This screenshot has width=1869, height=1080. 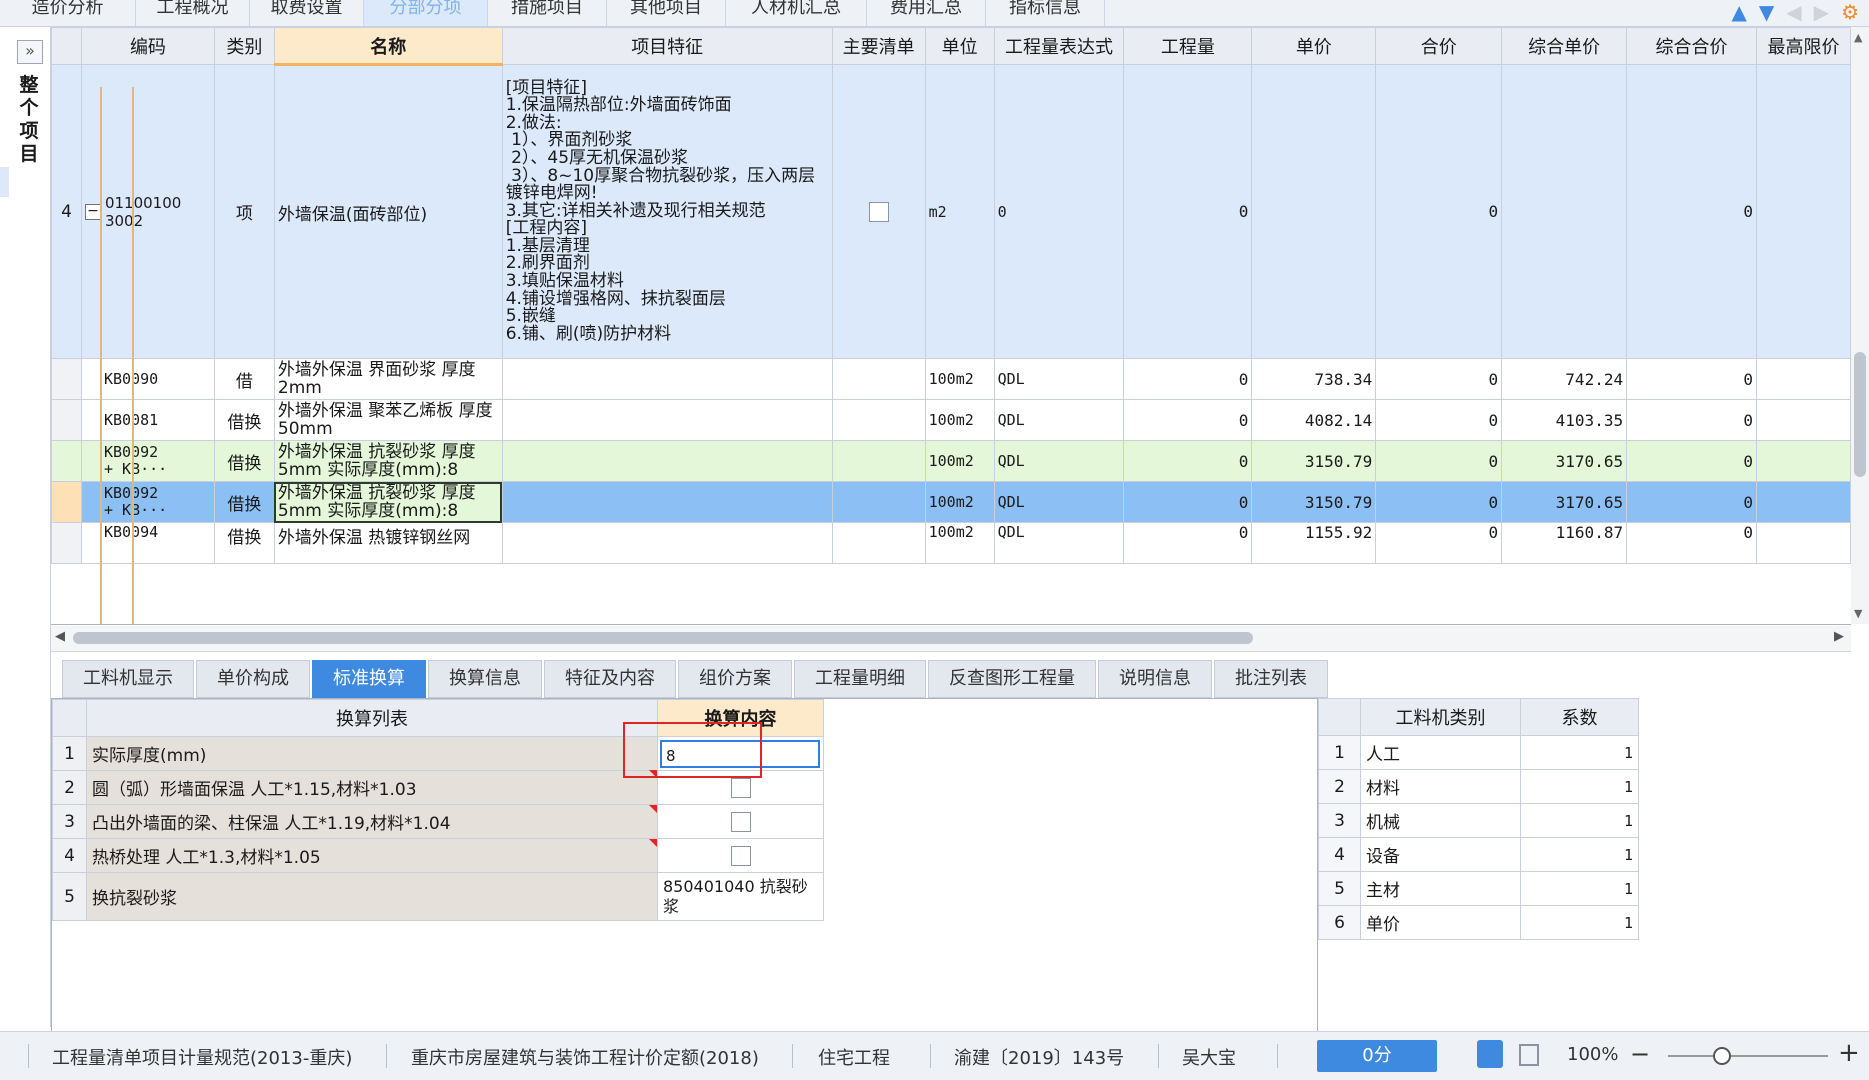 What do you see at coordinates (388, 46) in the screenshot?
I see `header-name: 名称` at bounding box center [388, 46].